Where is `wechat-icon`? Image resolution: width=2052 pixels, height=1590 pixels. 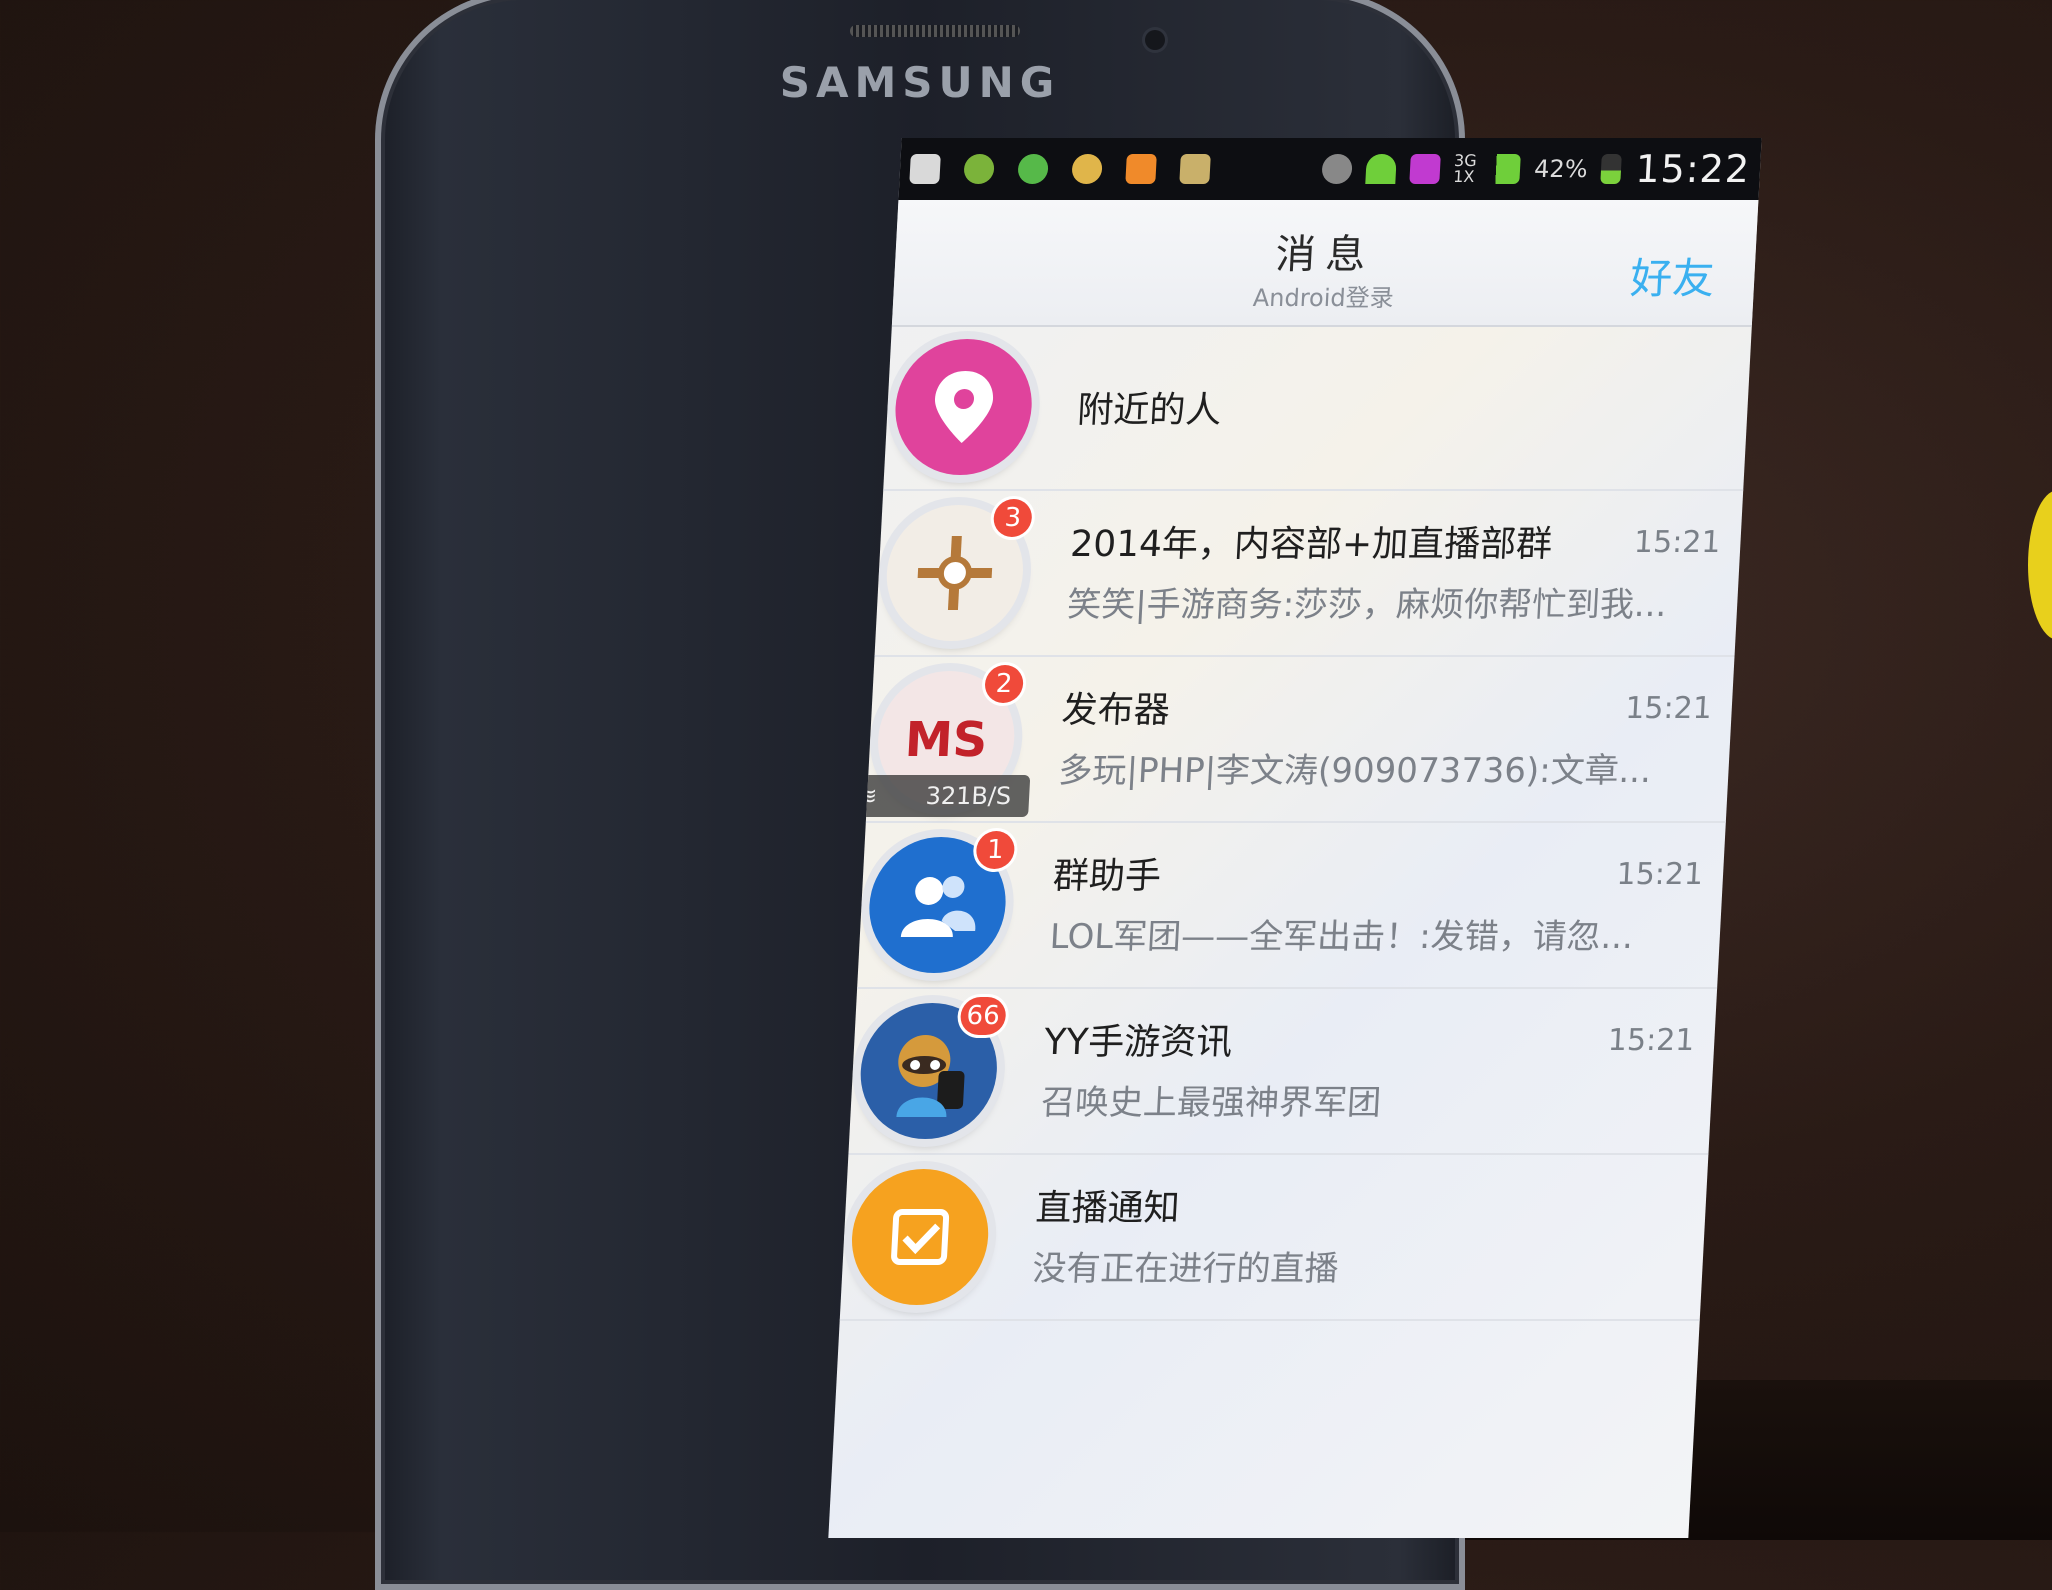 wechat-icon is located at coordinates (1033, 169).